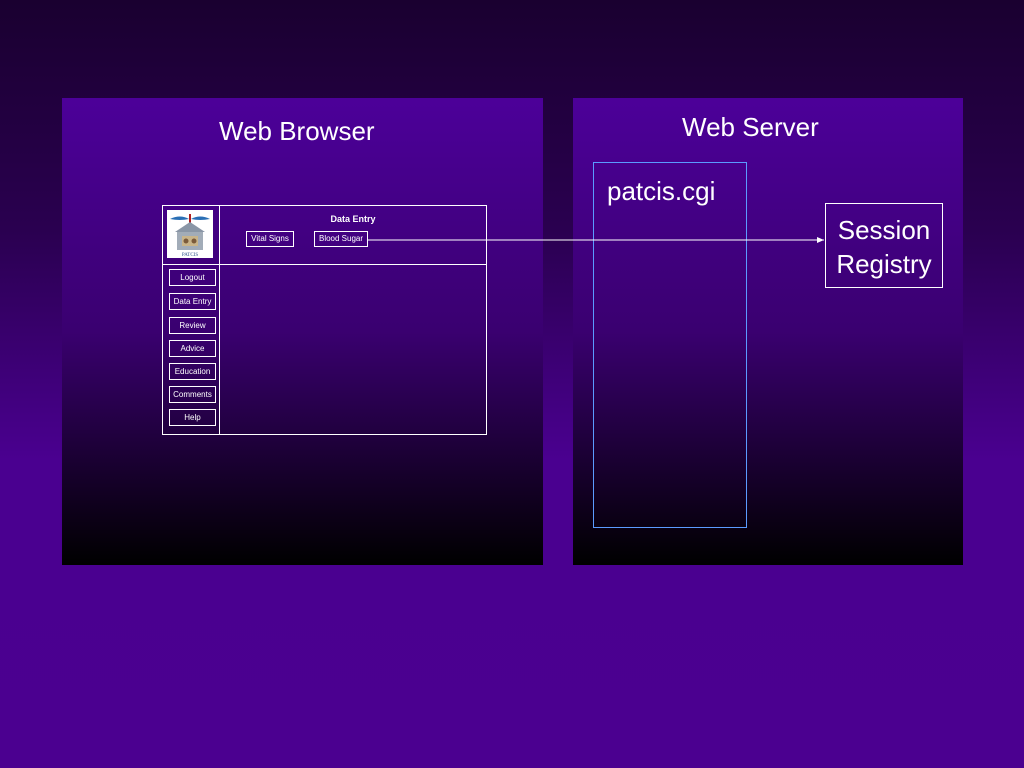 The image size is (1024, 768). I want to click on logo-cell: PATCIS, so click(191, 235).